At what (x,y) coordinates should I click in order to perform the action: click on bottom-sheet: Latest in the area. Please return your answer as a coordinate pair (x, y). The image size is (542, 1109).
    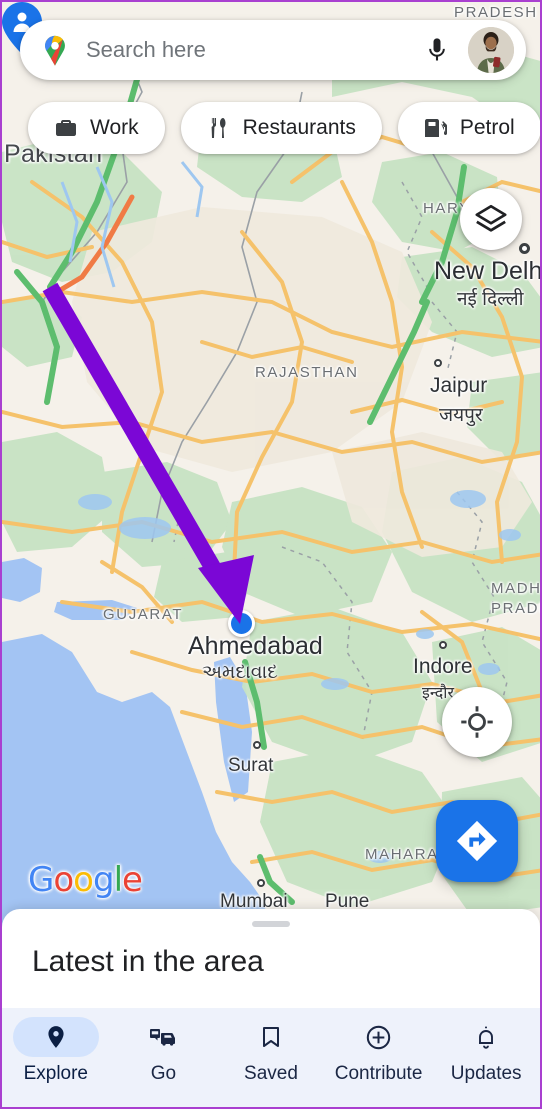
    Looking at the image, I should click on (271, 958).